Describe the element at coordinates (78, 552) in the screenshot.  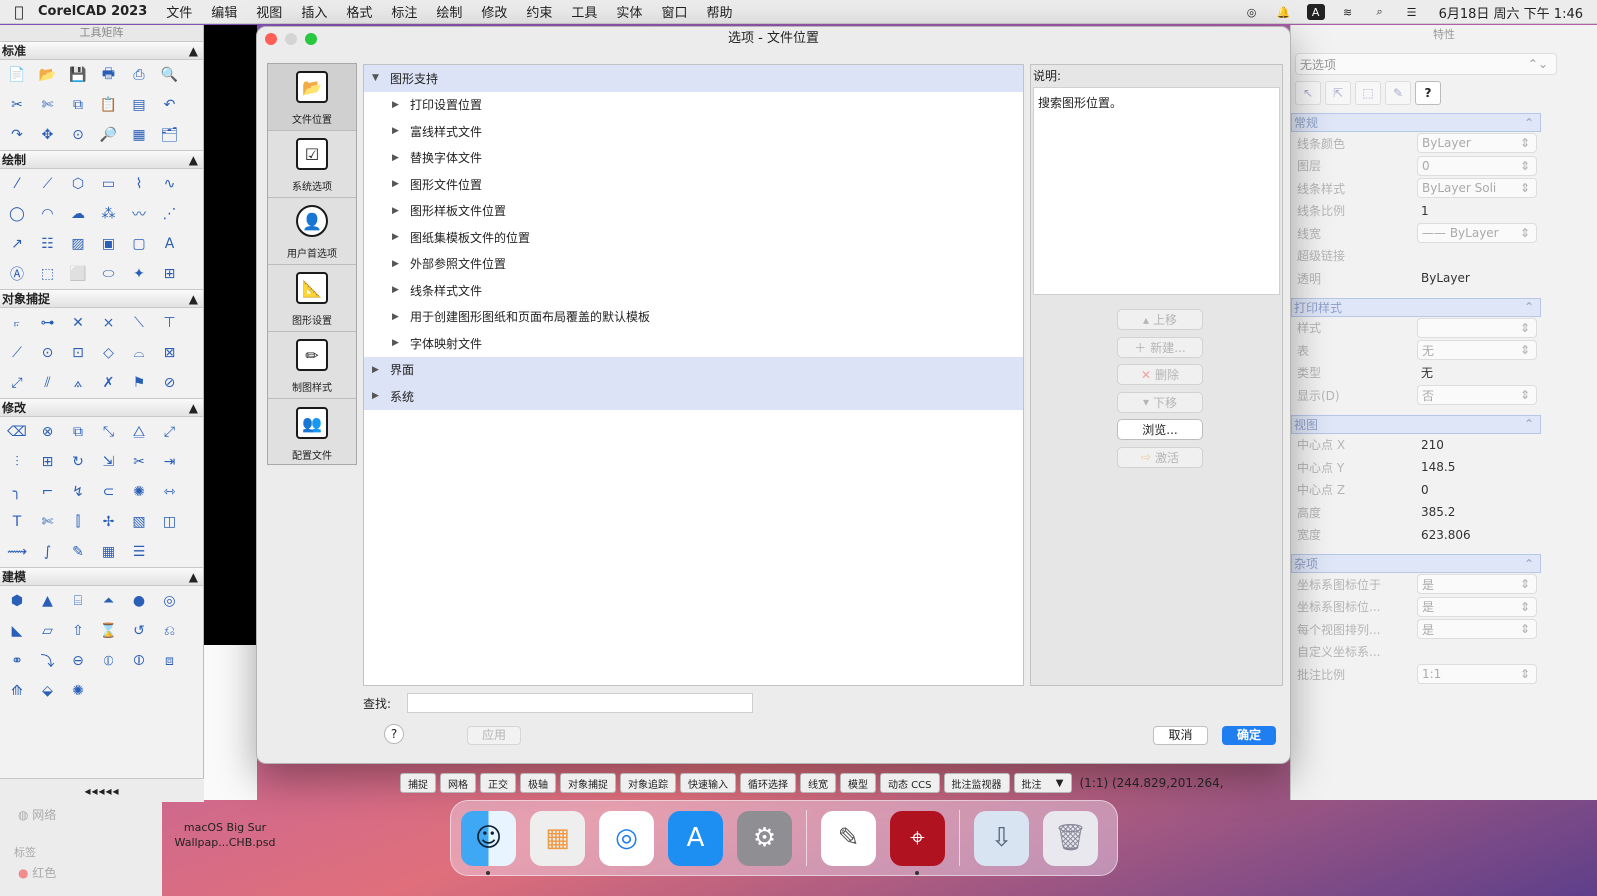
I see `edit-block-icon: ✎` at that location.